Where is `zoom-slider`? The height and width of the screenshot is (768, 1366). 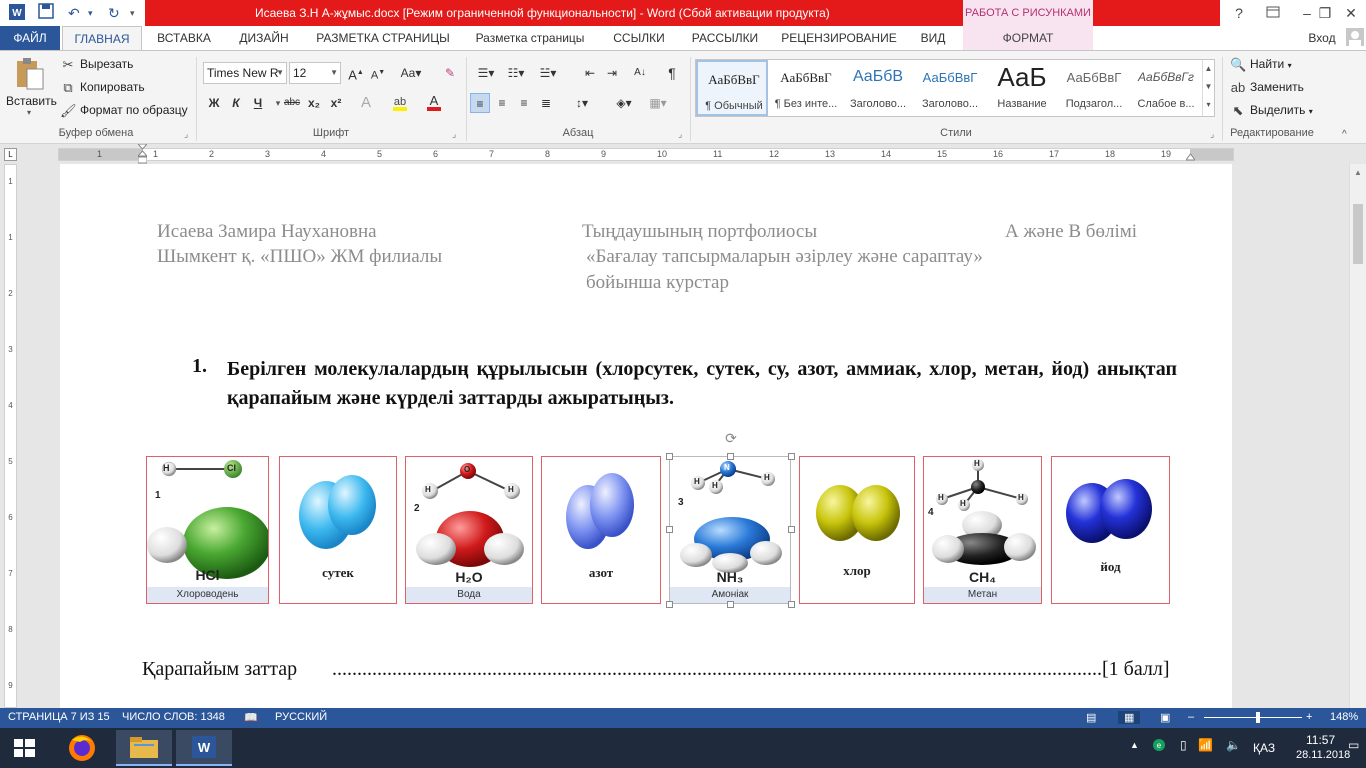 zoom-slider is located at coordinates (1253, 717).